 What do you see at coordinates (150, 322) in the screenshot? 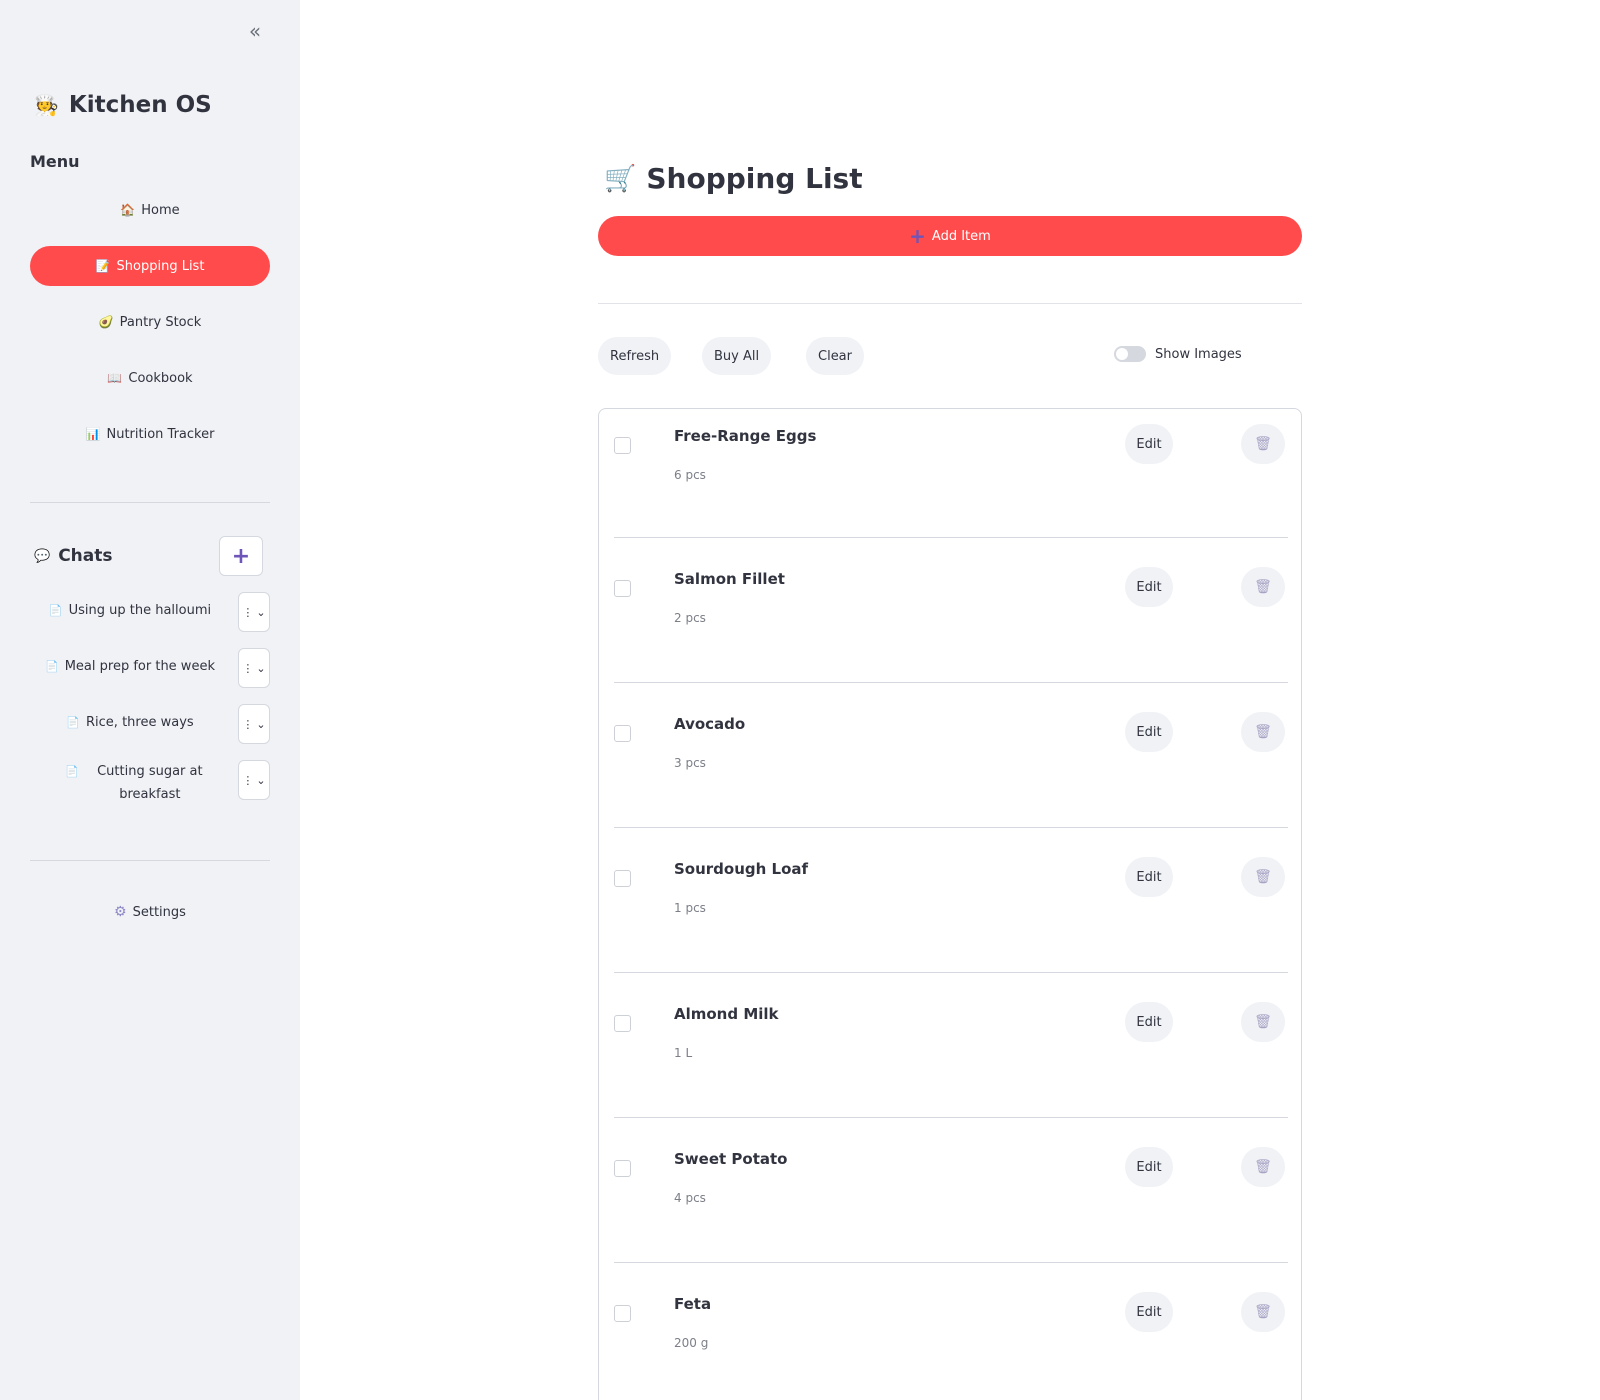
I see `nav-item-pantry-stock: 🥑 Pantry Stock` at bounding box center [150, 322].